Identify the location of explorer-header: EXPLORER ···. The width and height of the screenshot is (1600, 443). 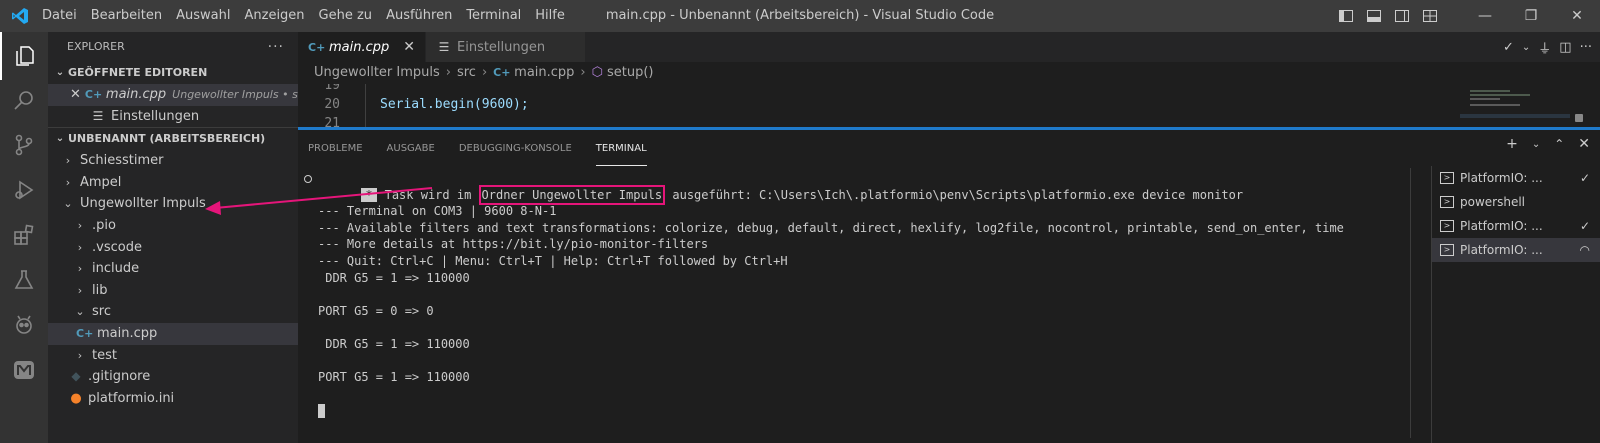
(173, 47).